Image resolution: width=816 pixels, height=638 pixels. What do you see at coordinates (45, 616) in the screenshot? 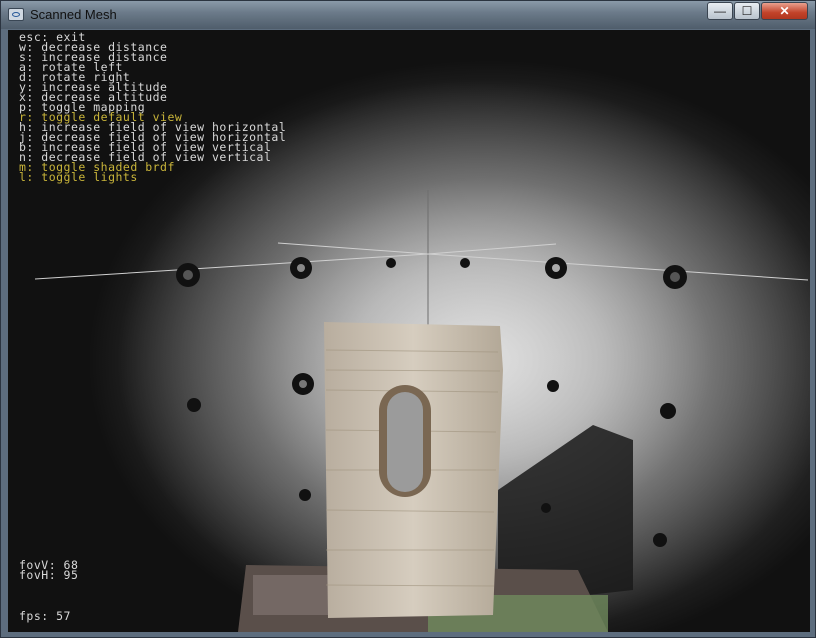
I see `fps-readout: fps: 57` at bounding box center [45, 616].